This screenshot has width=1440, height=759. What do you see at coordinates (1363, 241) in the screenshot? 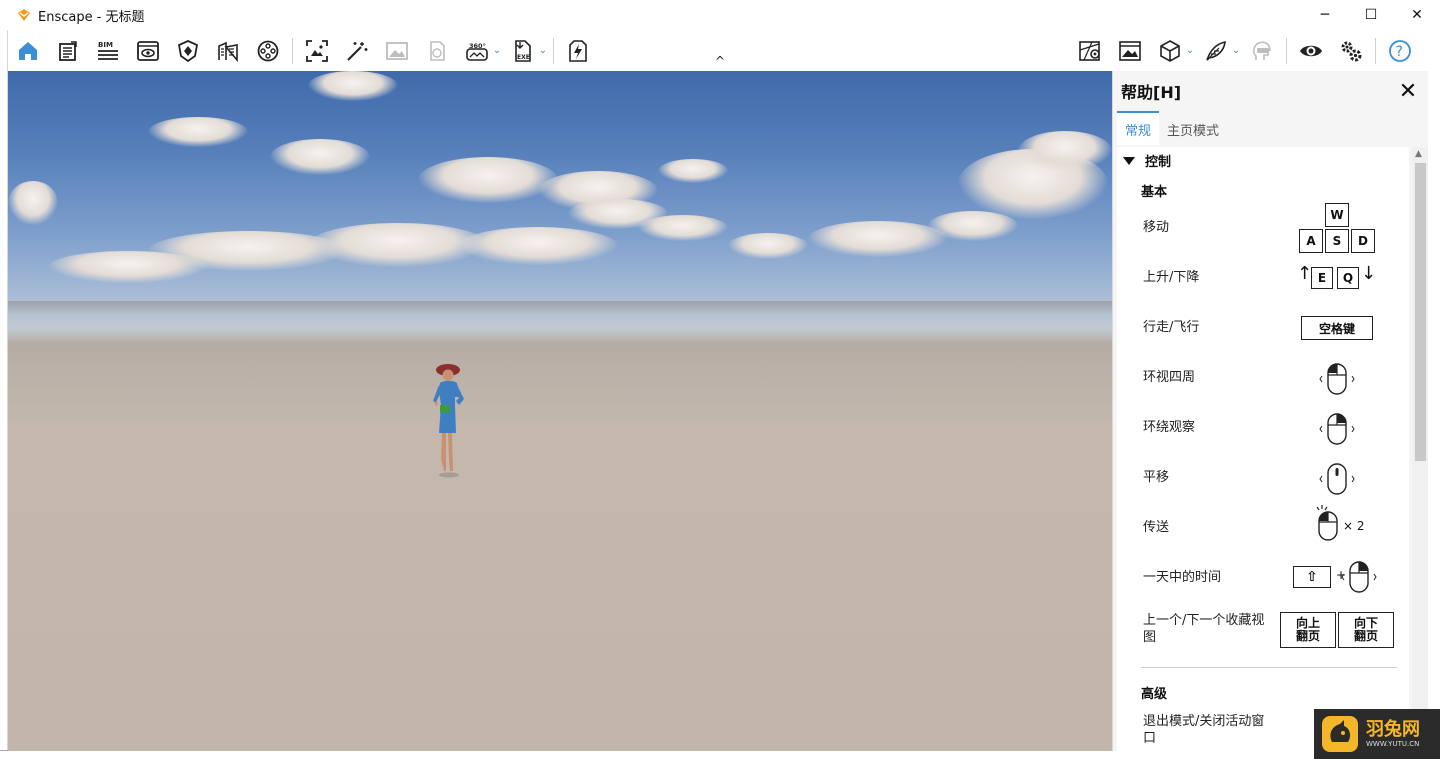
I see `key-d: D` at bounding box center [1363, 241].